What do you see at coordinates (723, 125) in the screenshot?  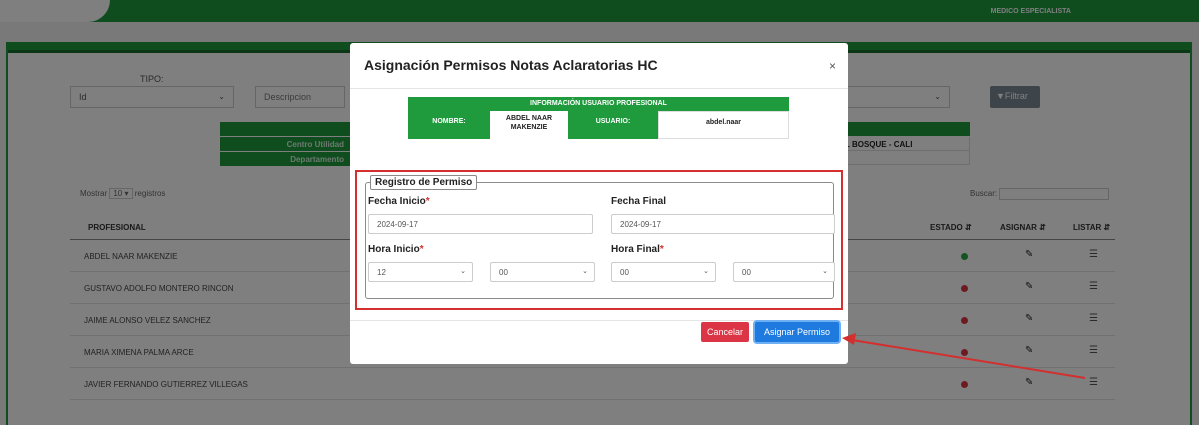 I see `usuario-value: abdel.naar` at bounding box center [723, 125].